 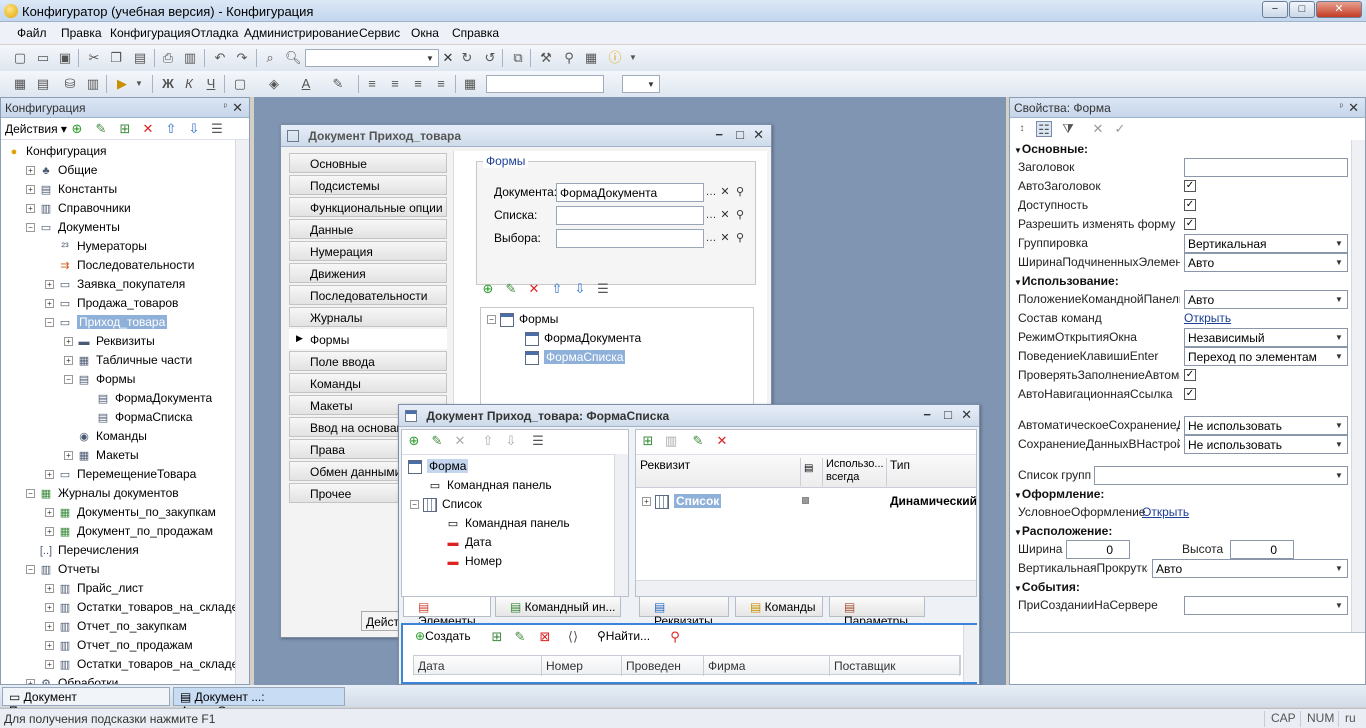 What do you see at coordinates (125, 129) in the screenshot?
I see `add-child-icon: ⊞` at bounding box center [125, 129].